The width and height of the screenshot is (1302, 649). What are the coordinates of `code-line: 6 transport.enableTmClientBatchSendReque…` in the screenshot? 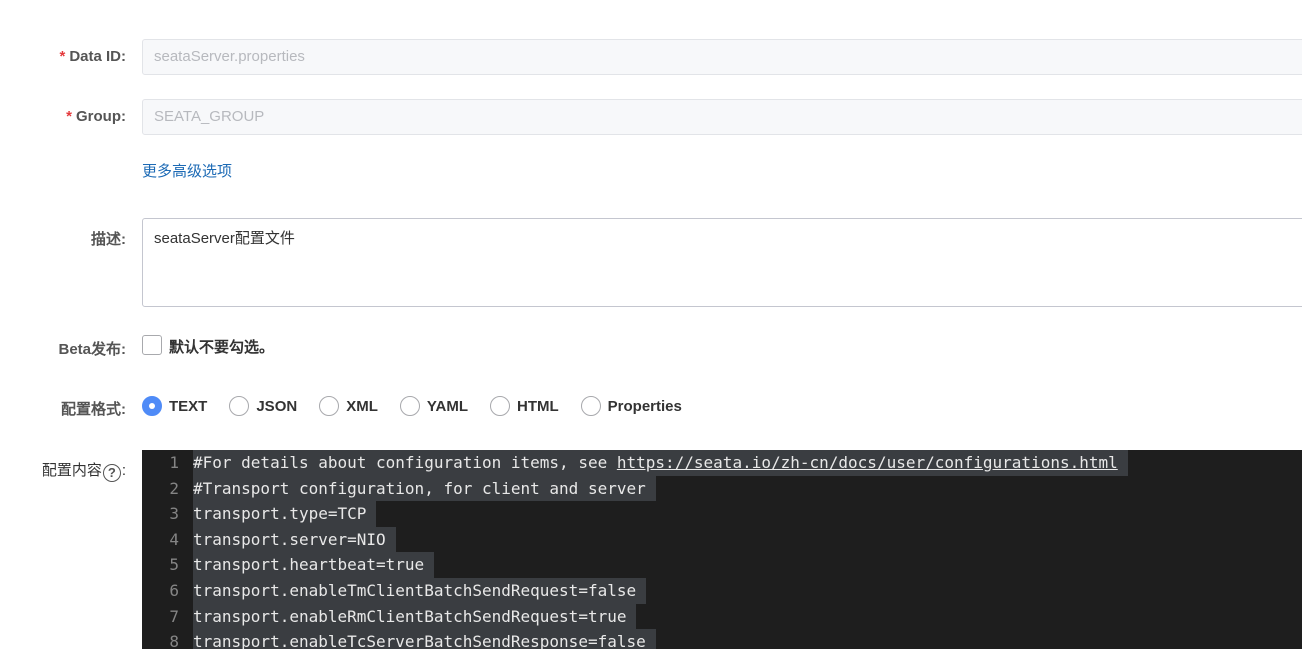 It's located at (722, 590).